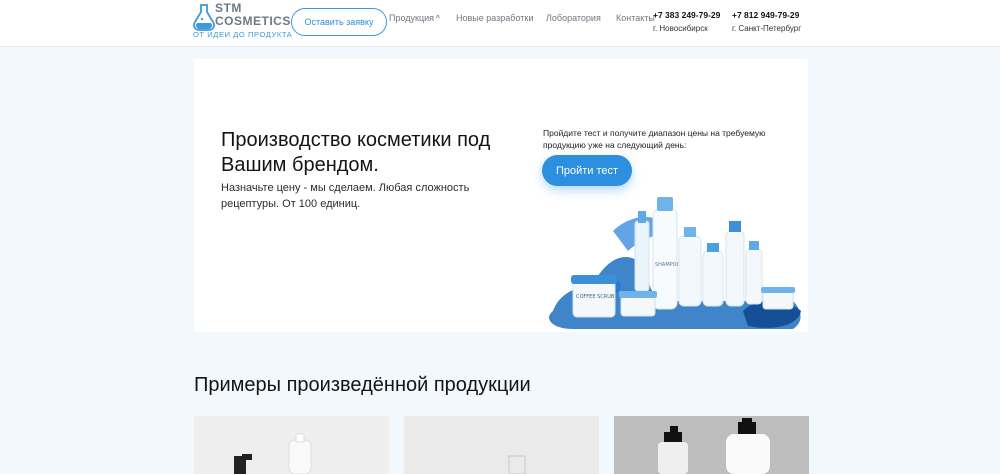  What do you see at coordinates (438, 18) in the screenshot?
I see `chevron-up-icon: ^` at bounding box center [438, 18].